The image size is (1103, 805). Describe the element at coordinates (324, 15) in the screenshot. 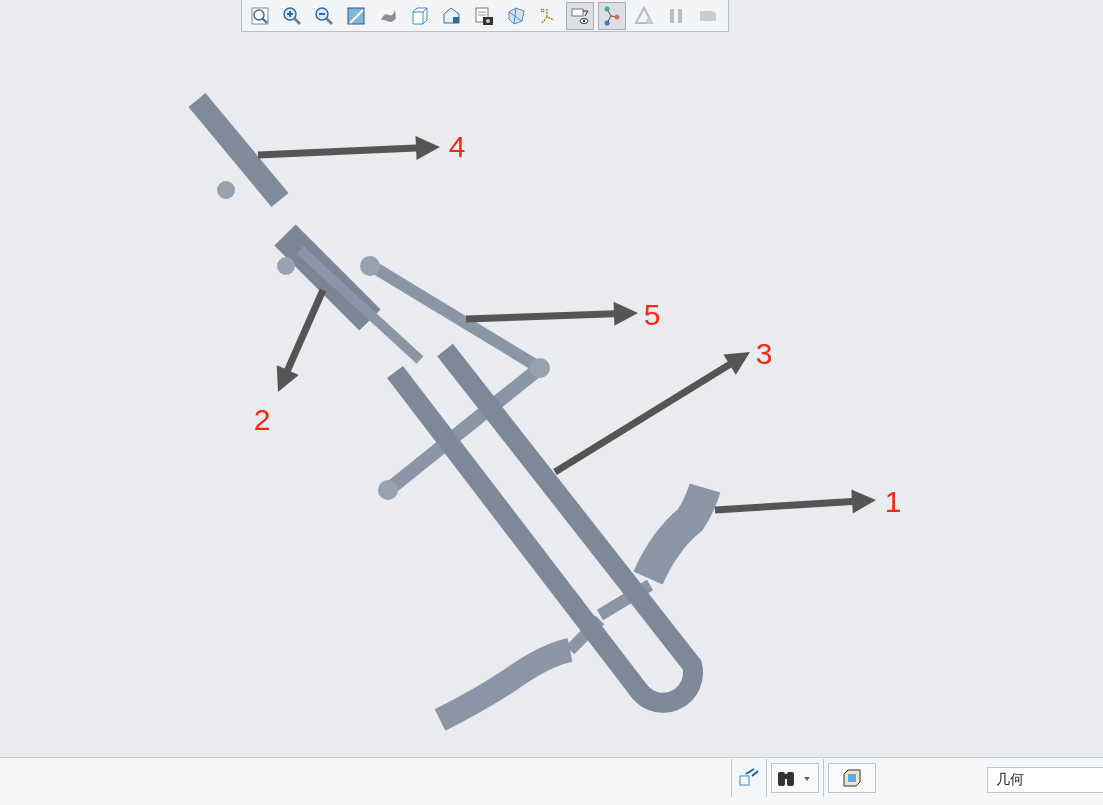

I see `zoom-out-icon` at that location.